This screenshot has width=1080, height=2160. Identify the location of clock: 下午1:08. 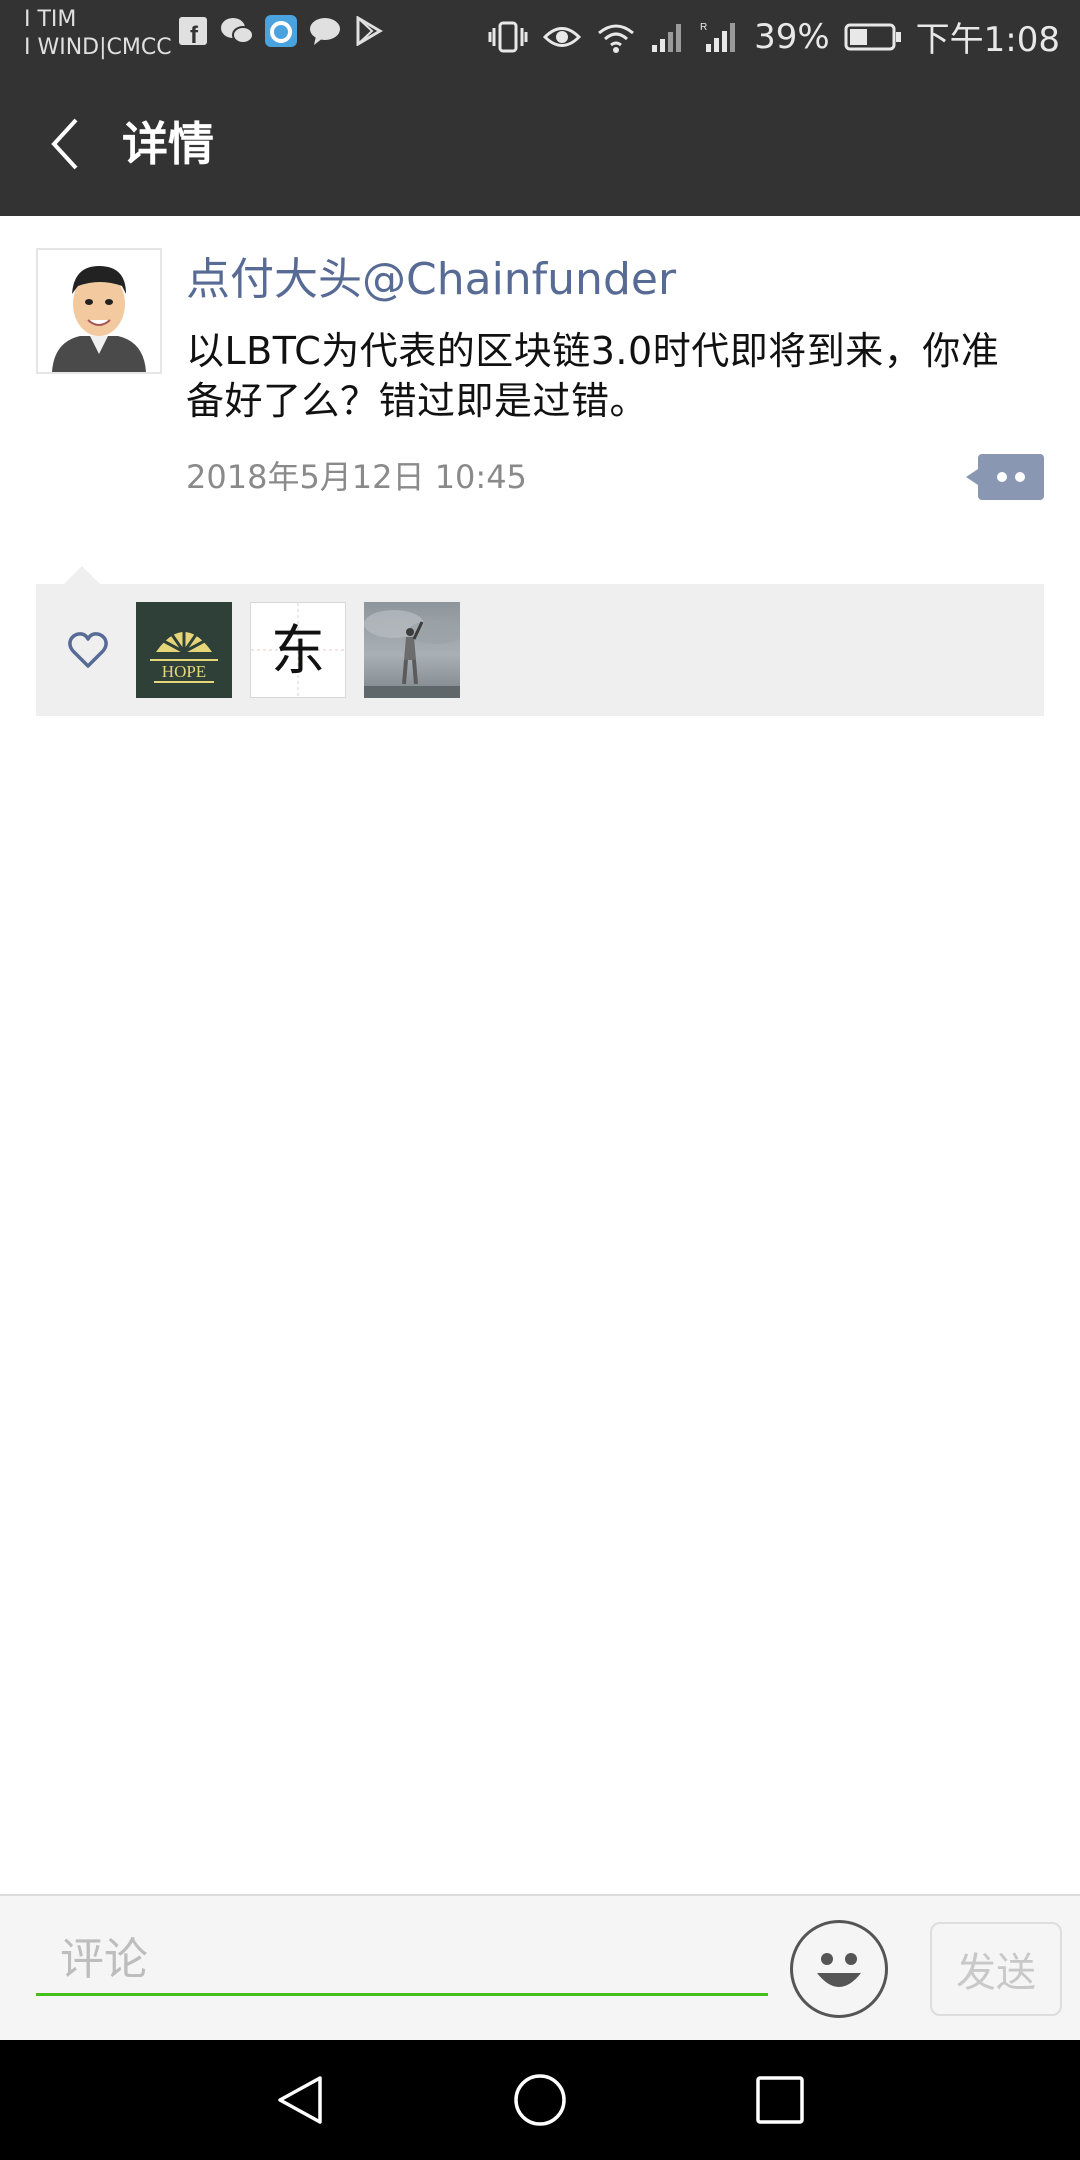
(987, 40).